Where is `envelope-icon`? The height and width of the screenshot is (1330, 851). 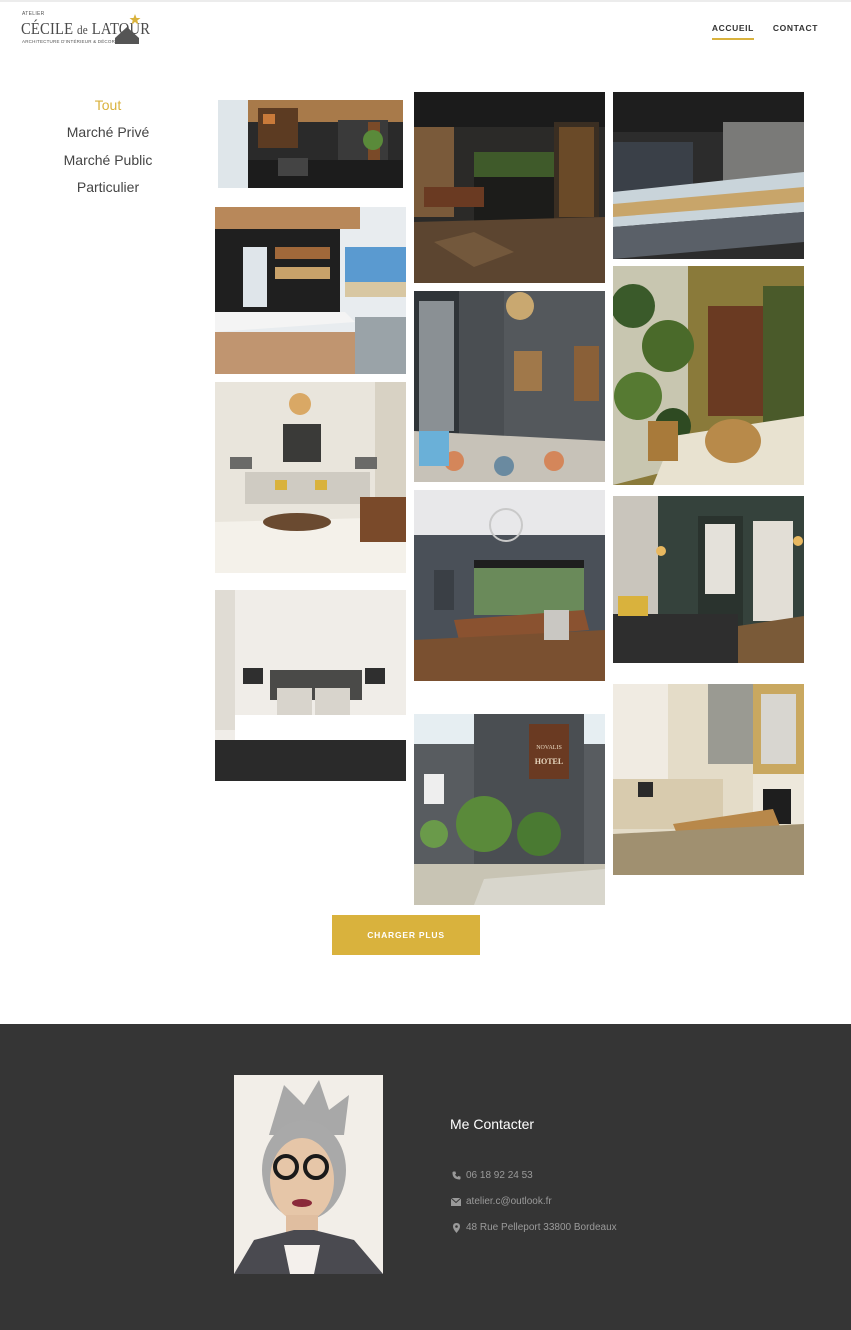
envelope-icon is located at coordinates (456, 1201).